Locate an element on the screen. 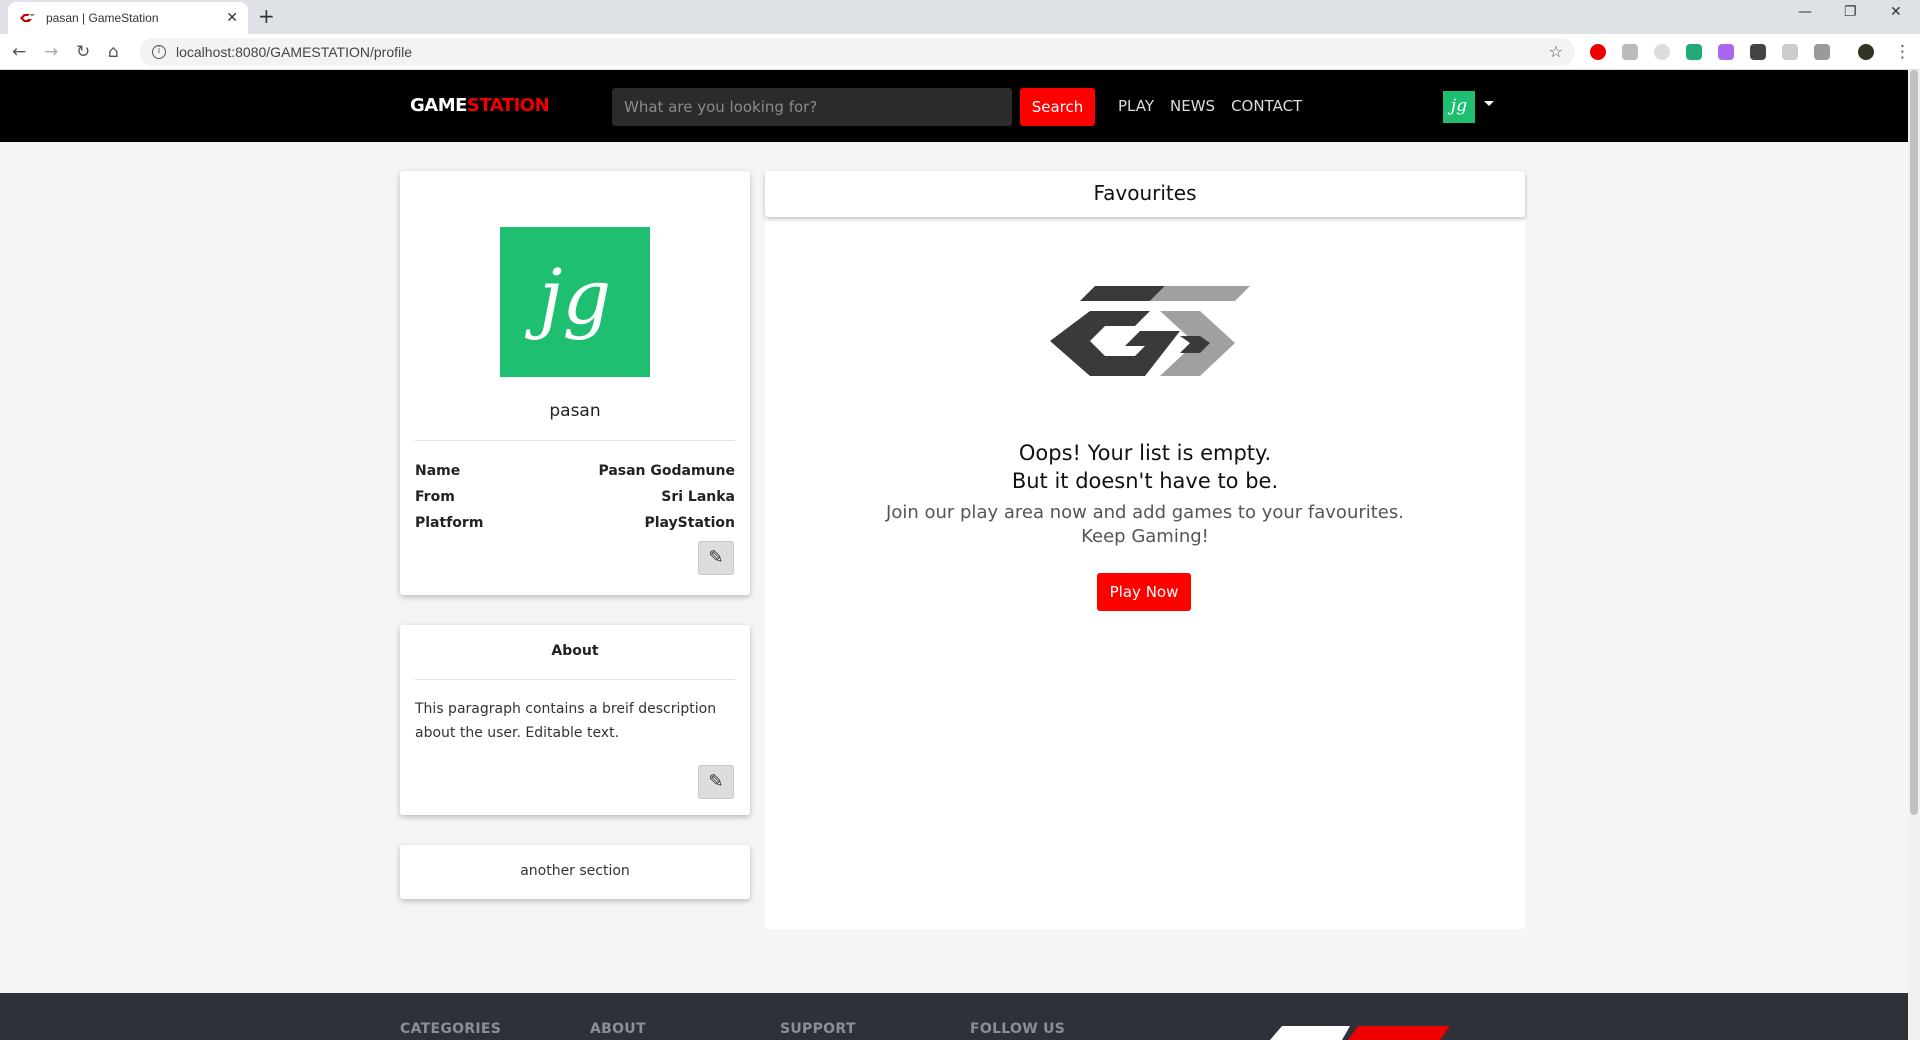 The width and height of the screenshot is (1920, 1040). new-tab-button: + is located at coordinates (266, 16).